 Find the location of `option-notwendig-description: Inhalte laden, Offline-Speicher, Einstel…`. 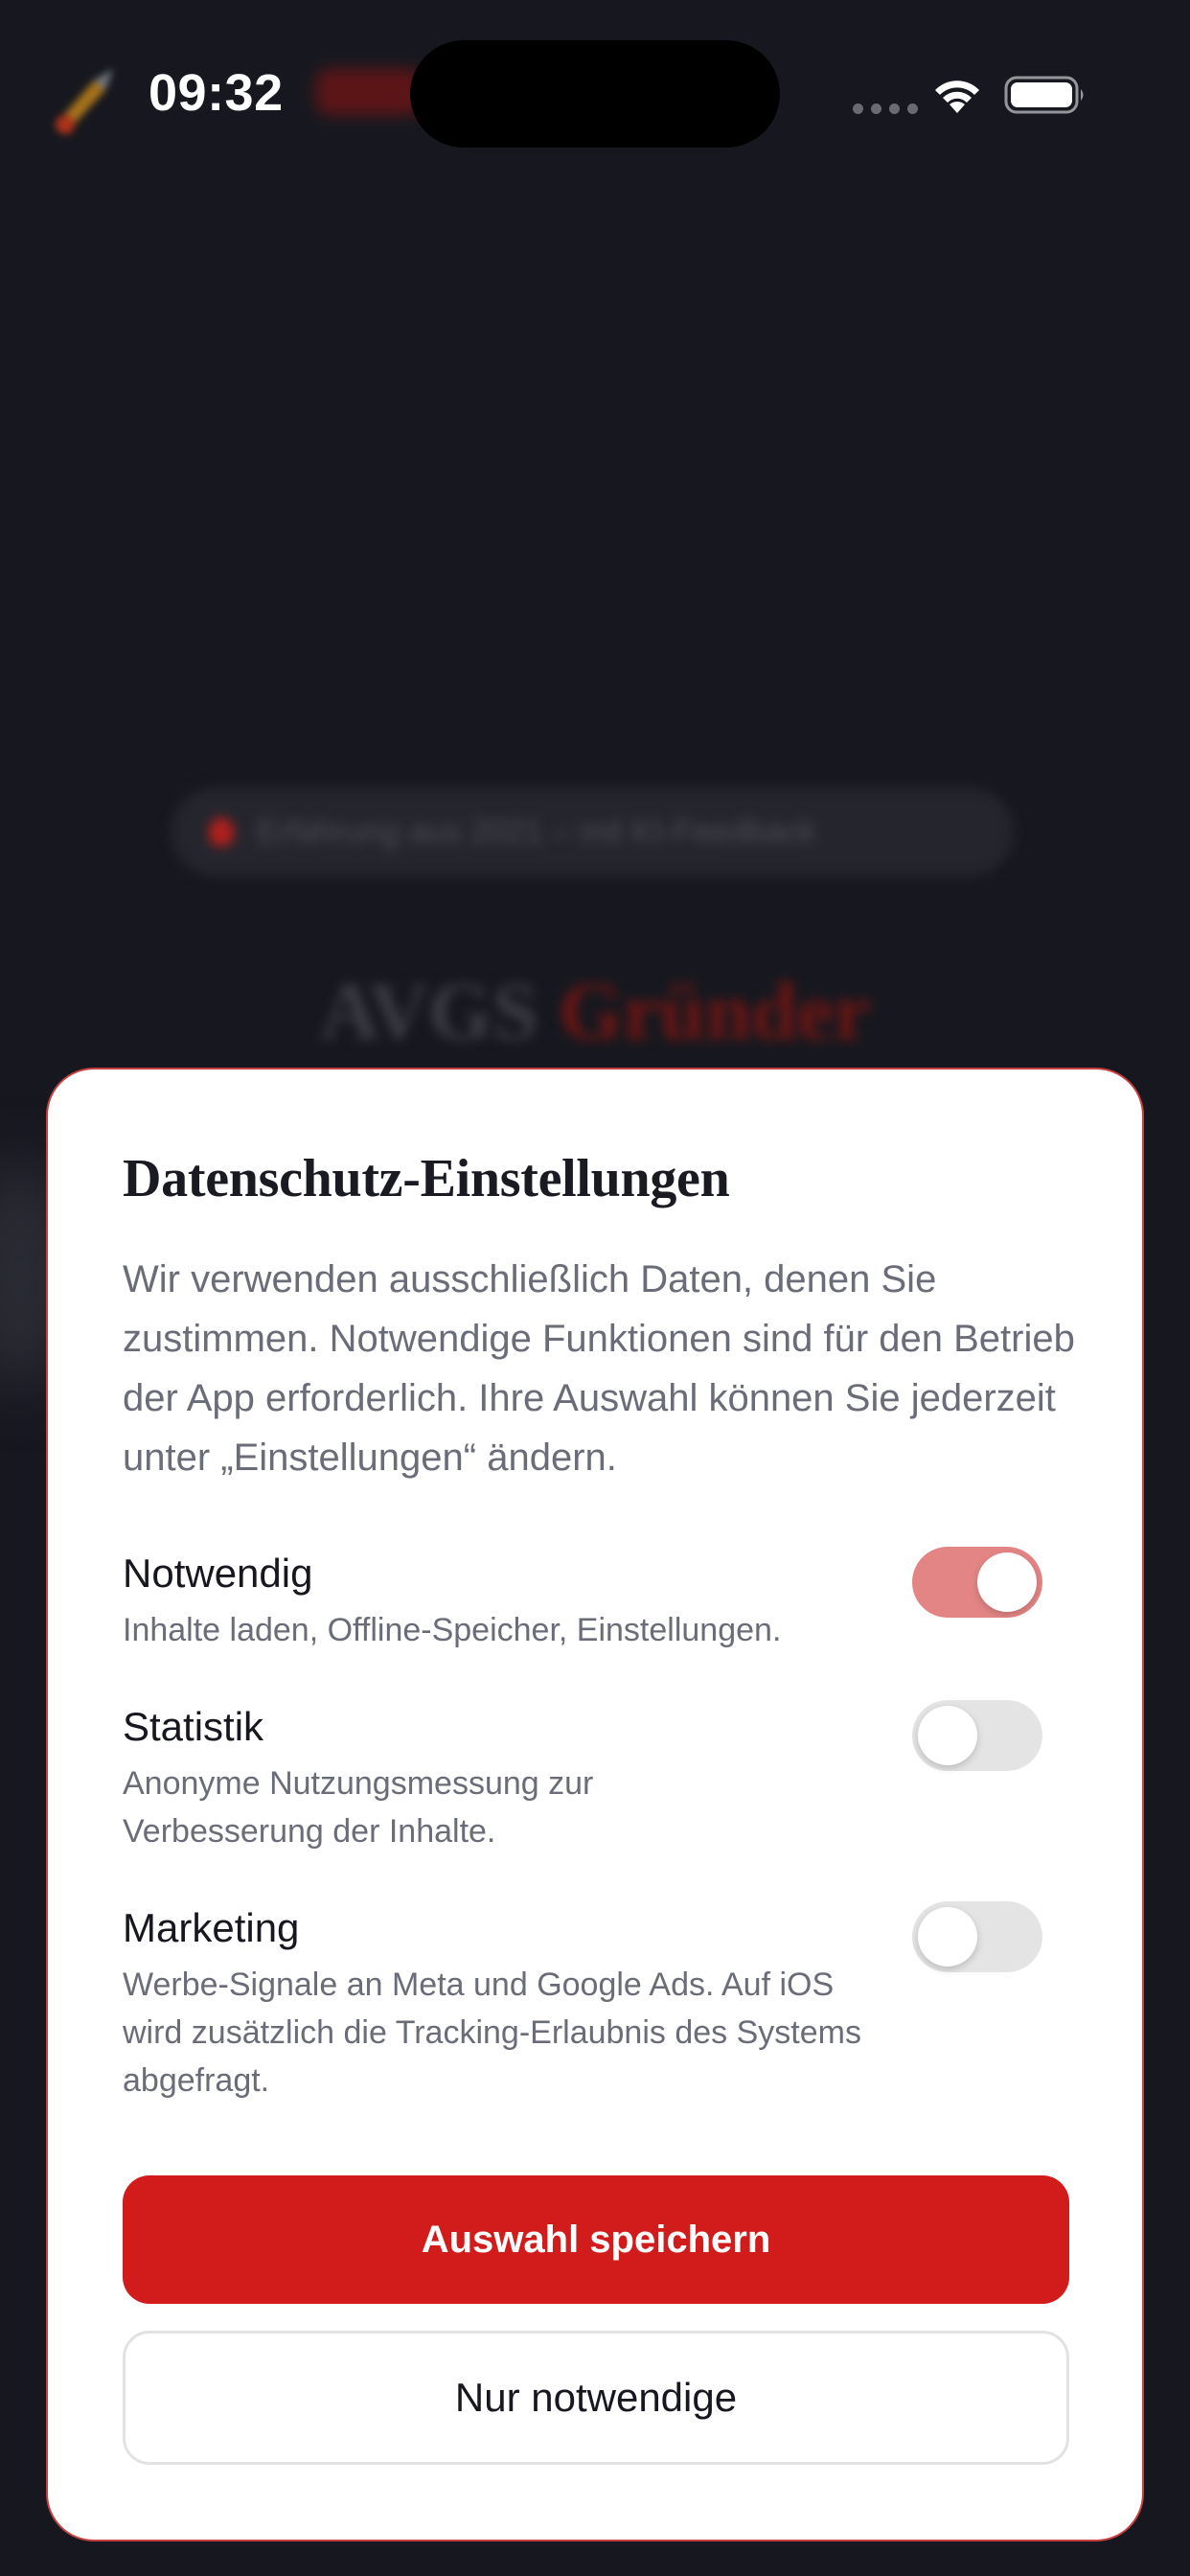

option-notwendig-description: Inhalte laden, Offline-Speicher, Einstel… is located at coordinates (452, 1630).